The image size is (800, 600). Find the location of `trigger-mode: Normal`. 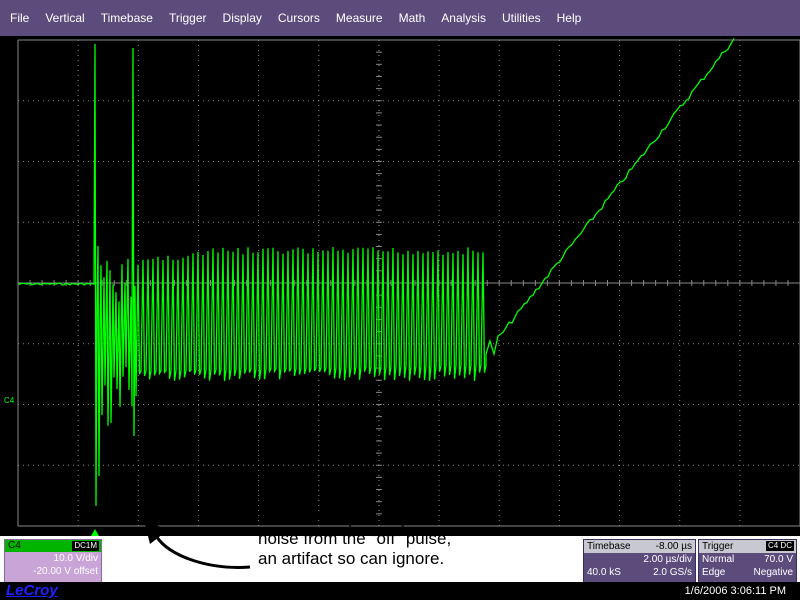

trigger-mode: Normal is located at coordinates (718, 559).